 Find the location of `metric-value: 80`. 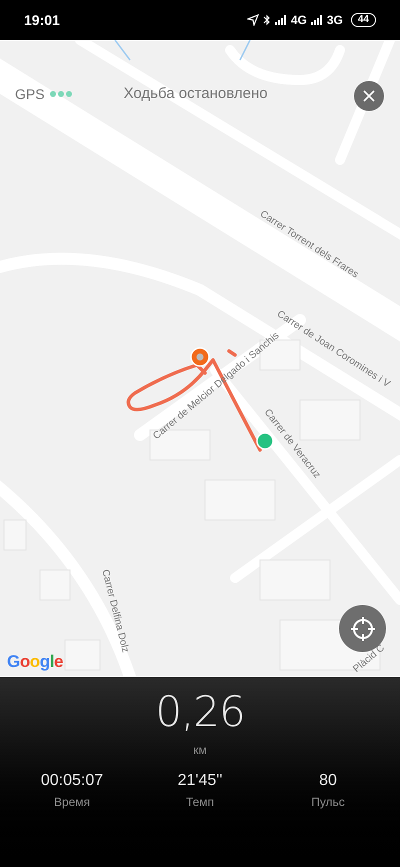

metric-value: 80 is located at coordinates (328, 781).